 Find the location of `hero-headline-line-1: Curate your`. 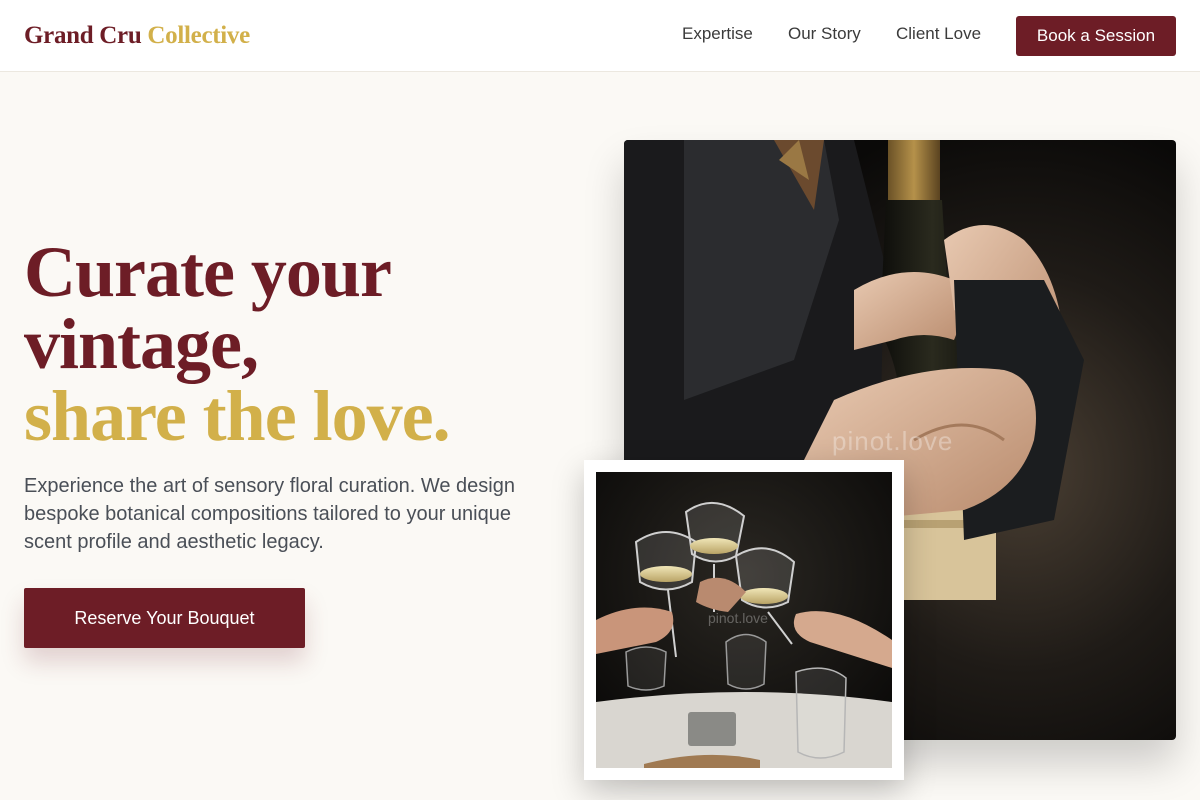

hero-headline-line-1: Curate your is located at coordinates (208, 272).